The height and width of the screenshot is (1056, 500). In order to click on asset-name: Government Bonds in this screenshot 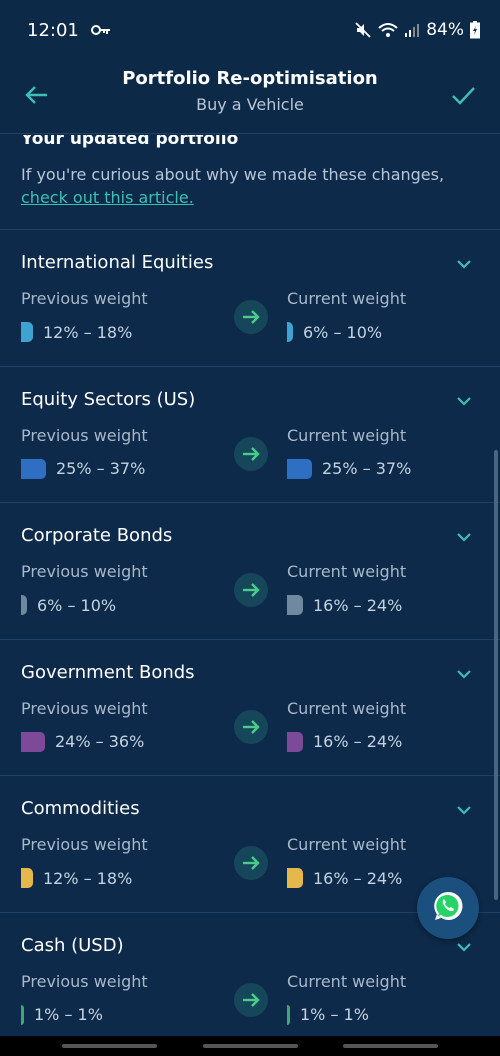, I will do `click(108, 672)`.